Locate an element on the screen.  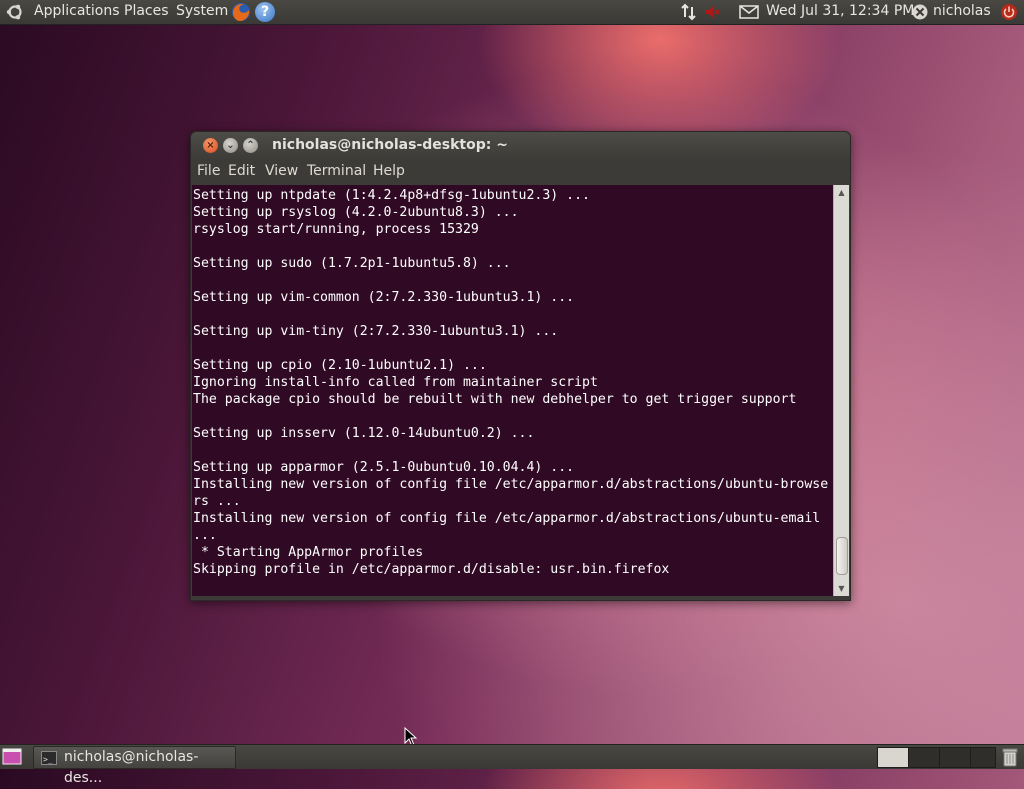
scrollbar-thumb is located at coordinates (842, 556).